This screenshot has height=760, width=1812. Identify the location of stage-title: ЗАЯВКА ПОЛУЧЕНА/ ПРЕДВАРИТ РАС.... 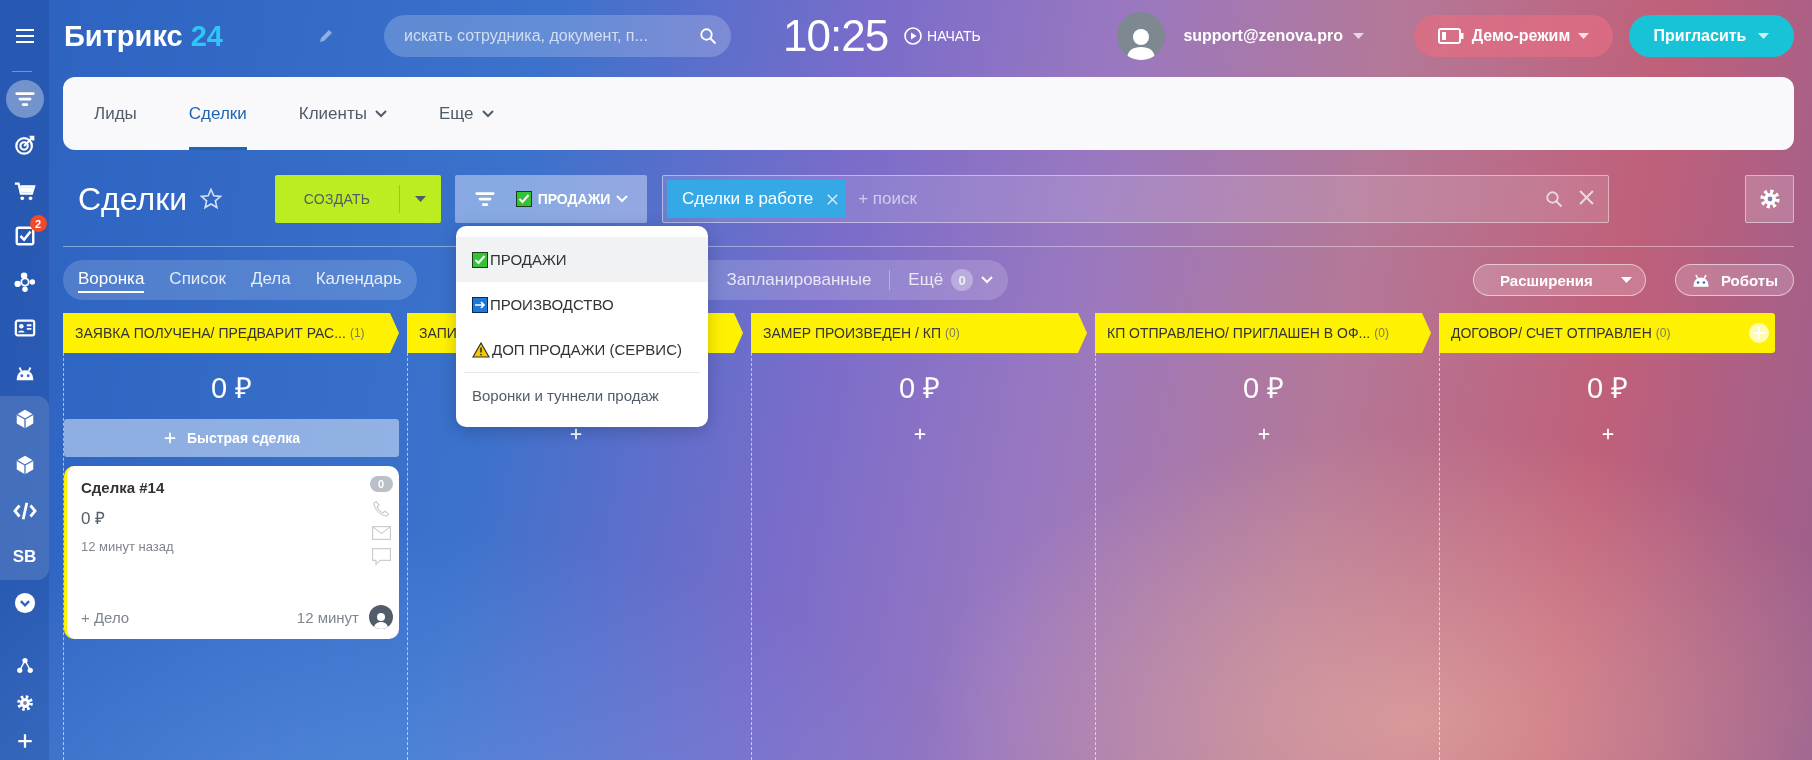
(210, 333).